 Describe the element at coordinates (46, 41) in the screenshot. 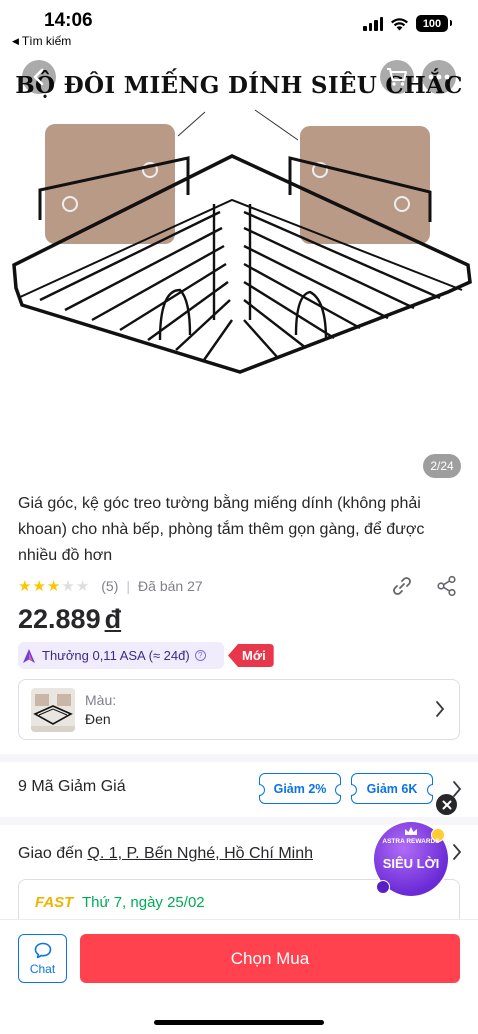

I see `back-to-search-label: Tìm kiếm` at that location.